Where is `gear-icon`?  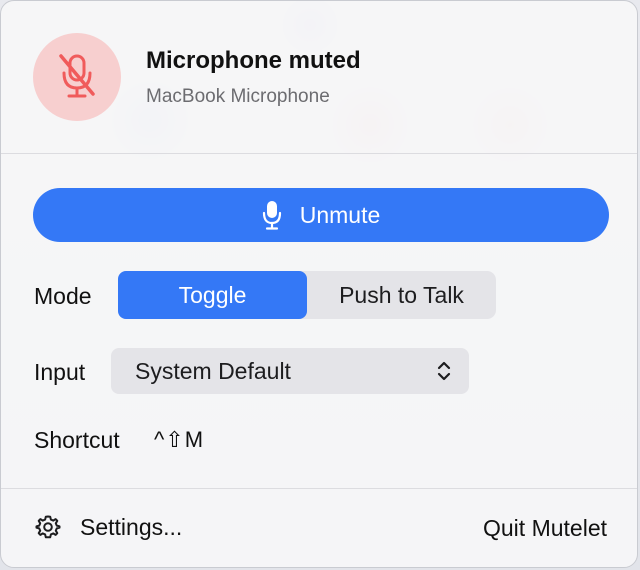
gear-icon is located at coordinates (48, 527).